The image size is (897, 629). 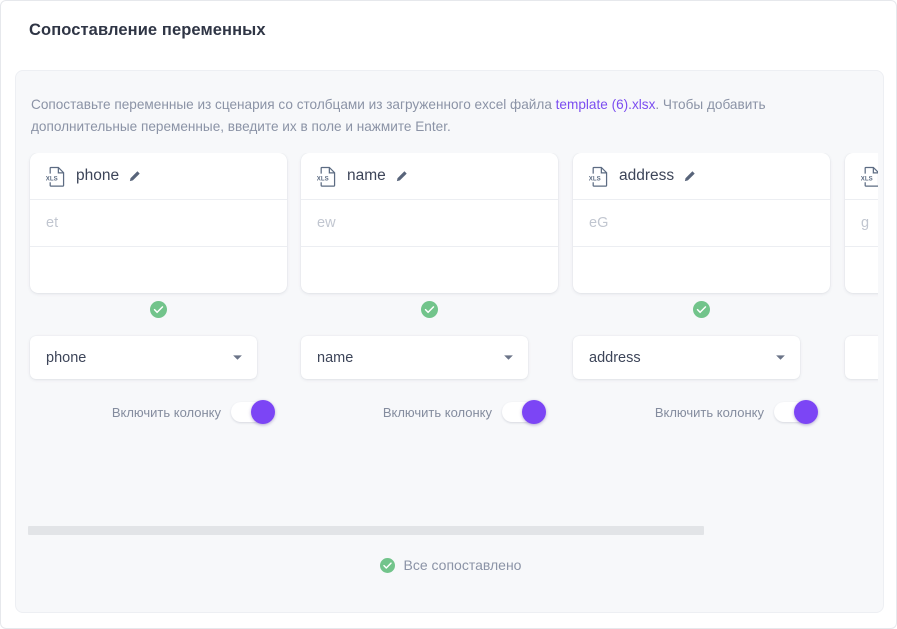 I want to click on variable-sample-value: g, so click(x=861, y=223).